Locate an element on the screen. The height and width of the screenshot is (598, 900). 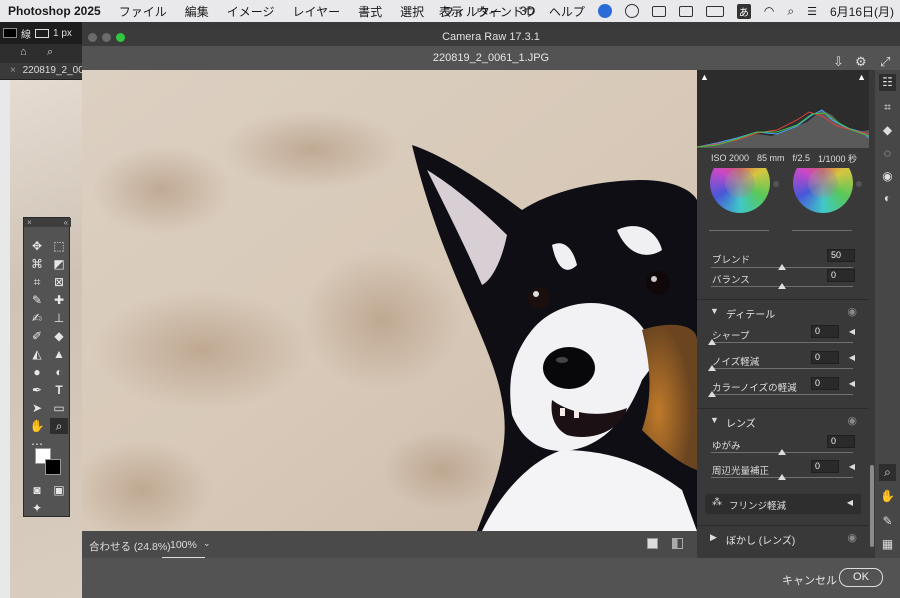
zoom-100-button: 100% is located at coordinates (183, 546).